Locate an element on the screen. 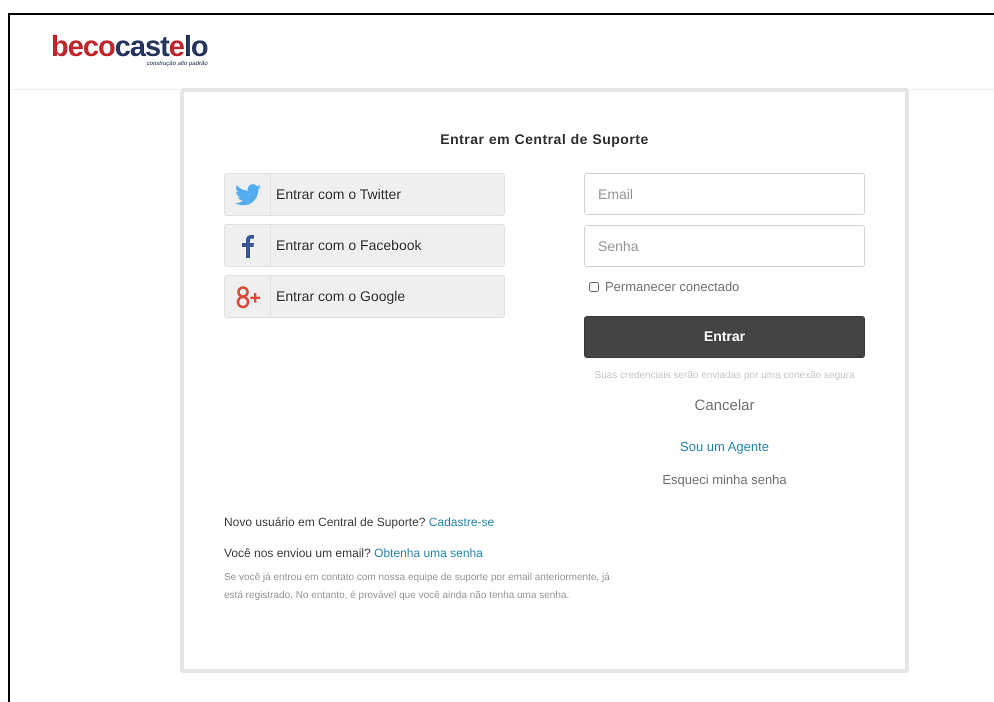 This screenshot has width=994, height=702. card-title: Entrar em Central de Suporte is located at coordinates (544, 139).